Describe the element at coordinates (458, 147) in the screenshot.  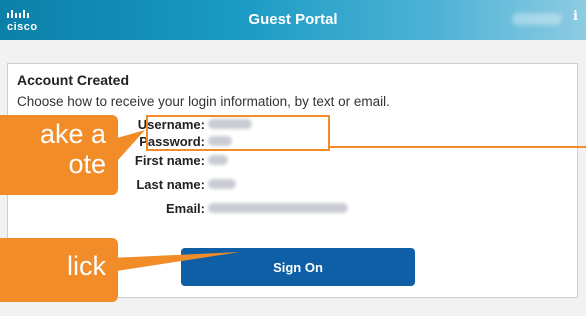
I see `highlight-connector-line` at that location.